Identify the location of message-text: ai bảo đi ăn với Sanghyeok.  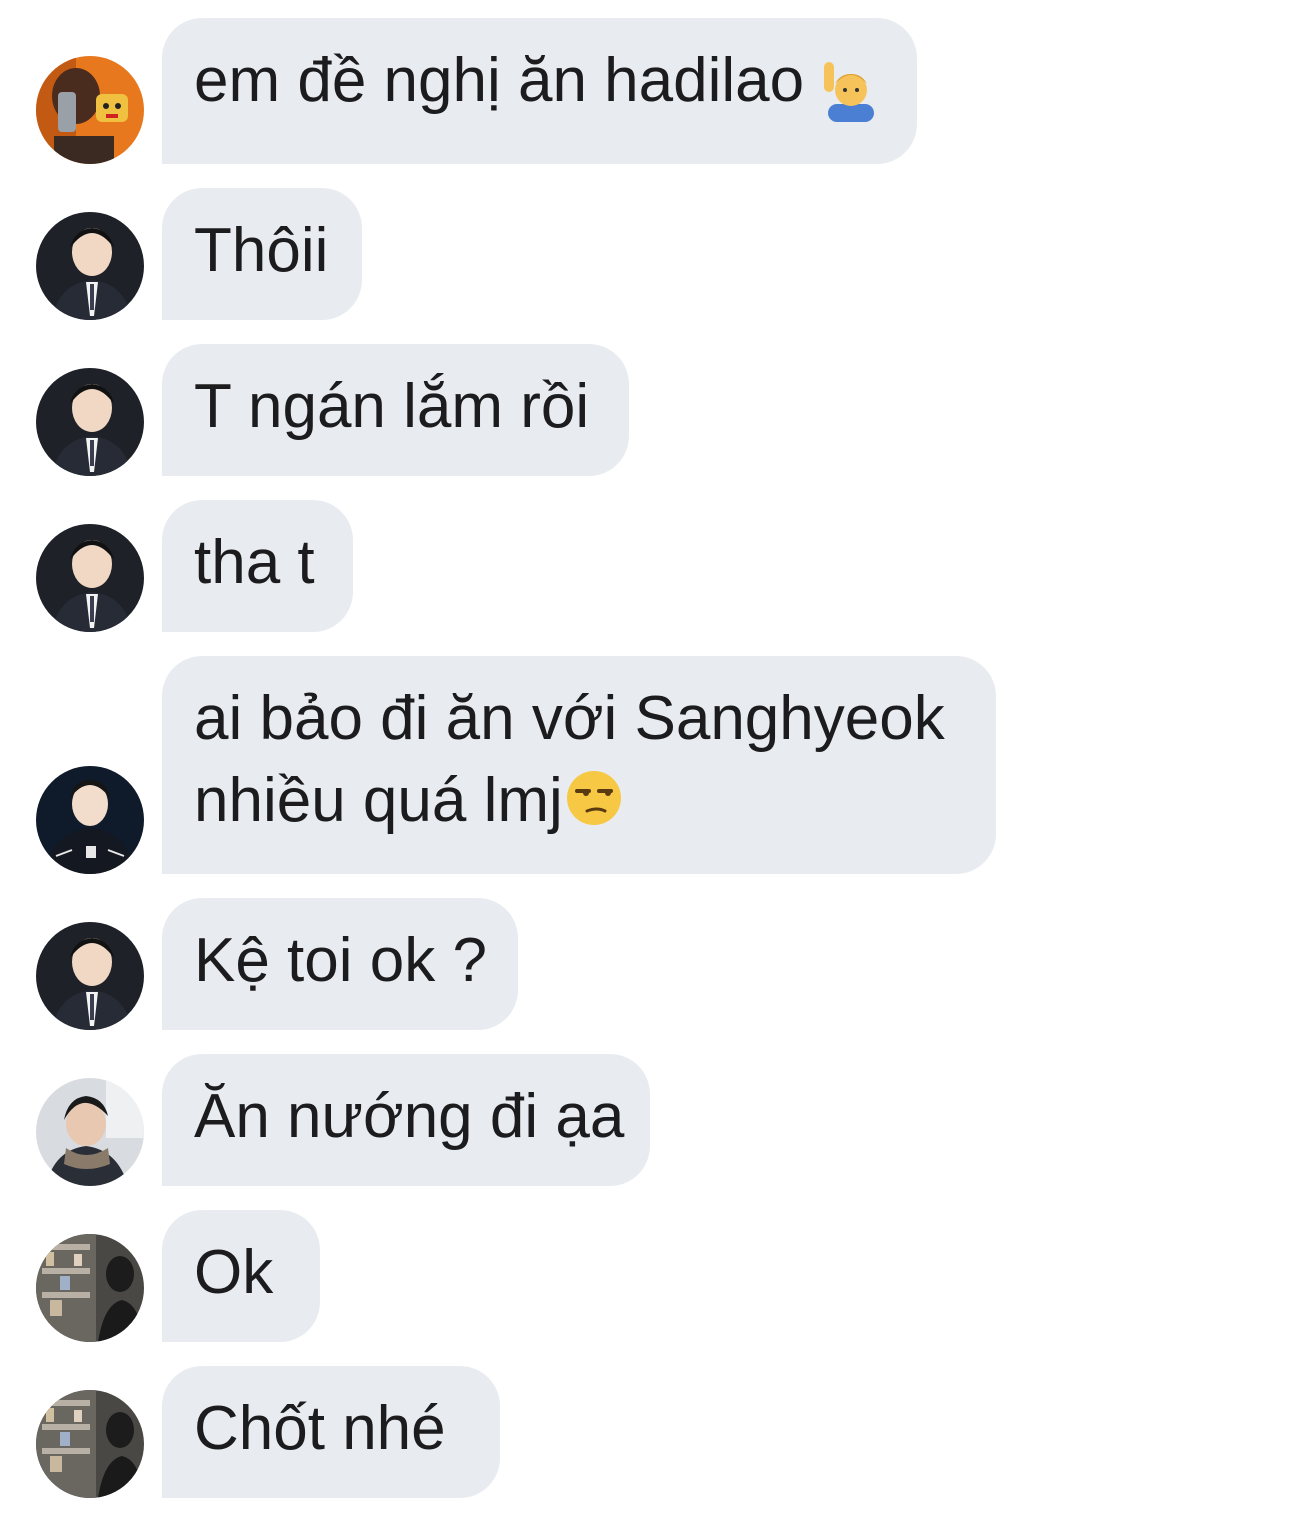
(569, 718).